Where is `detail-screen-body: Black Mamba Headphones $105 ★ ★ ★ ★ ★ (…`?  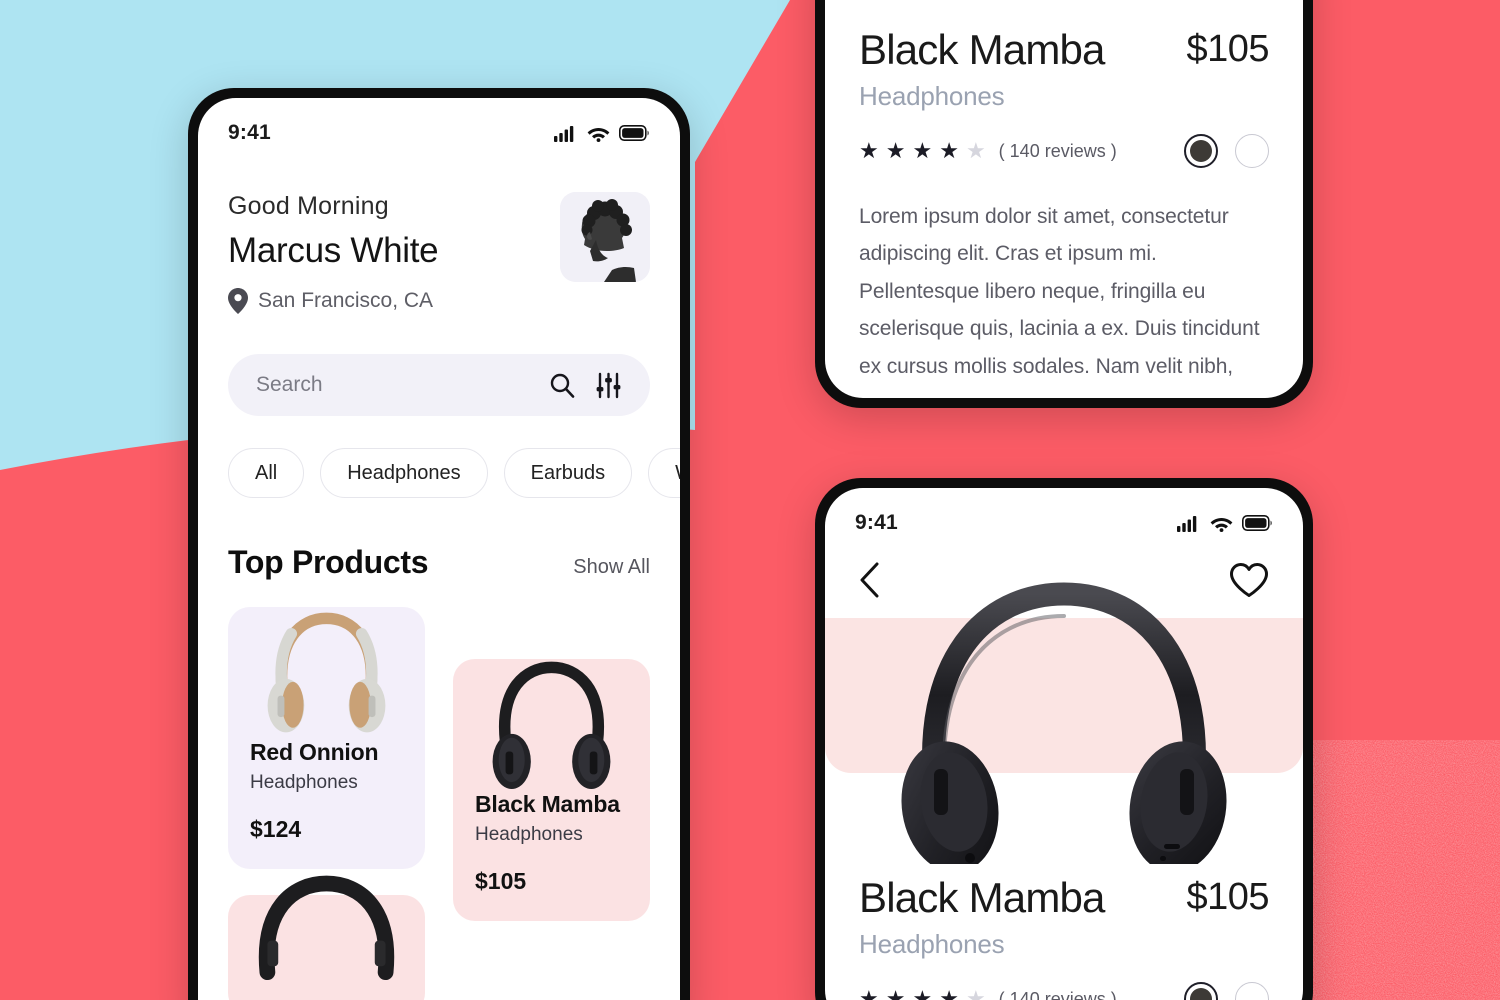 detail-screen-body: Black Mamba Headphones $105 ★ ★ ★ ★ ★ (… is located at coordinates (1064, 937).